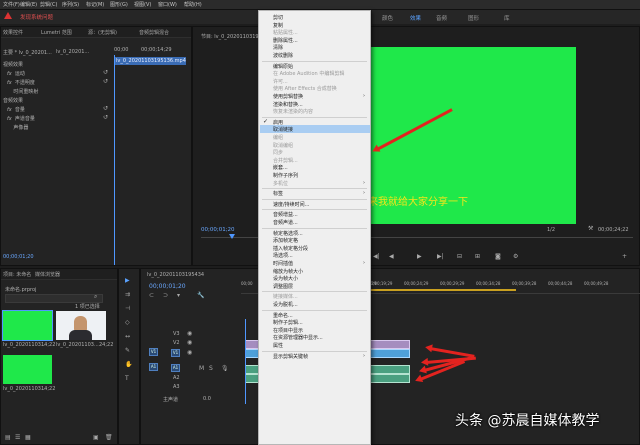 Image resolution: width=640 pixels, height=445 pixels. What do you see at coordinates (288, 330) in the screenshot?
I see `context-menu-item: 在项目中显示` at bounding box center [288, 330].